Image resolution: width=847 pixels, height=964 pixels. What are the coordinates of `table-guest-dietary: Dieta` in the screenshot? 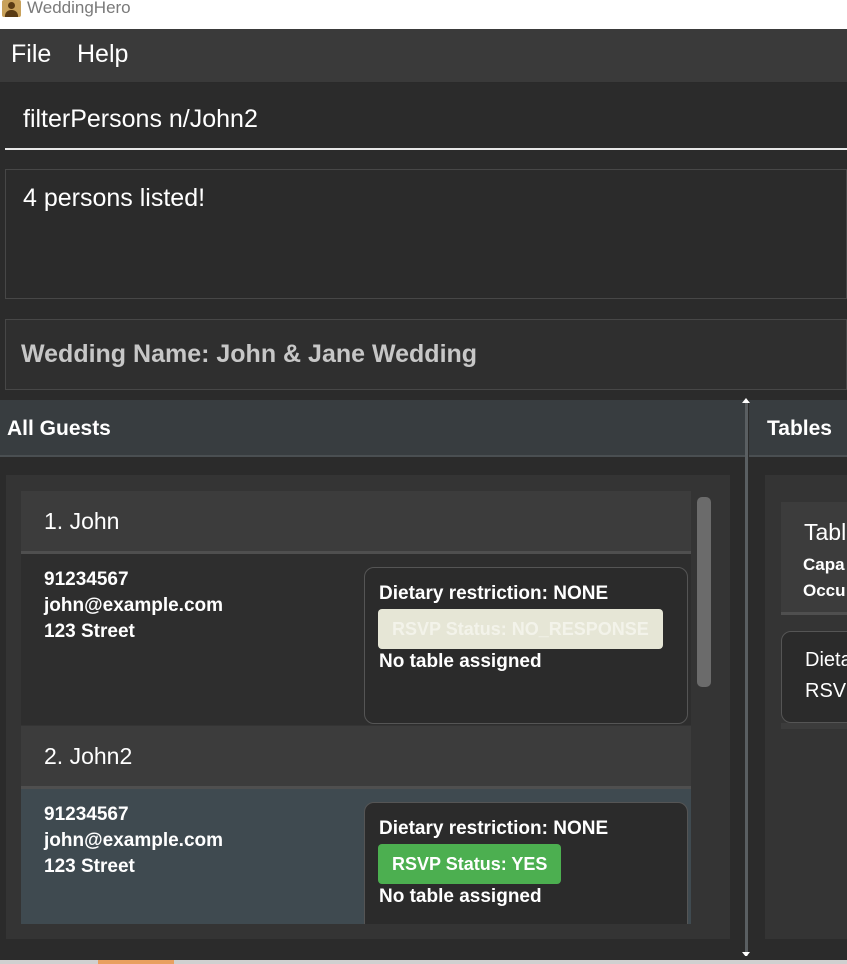 It's located at (826, 660).